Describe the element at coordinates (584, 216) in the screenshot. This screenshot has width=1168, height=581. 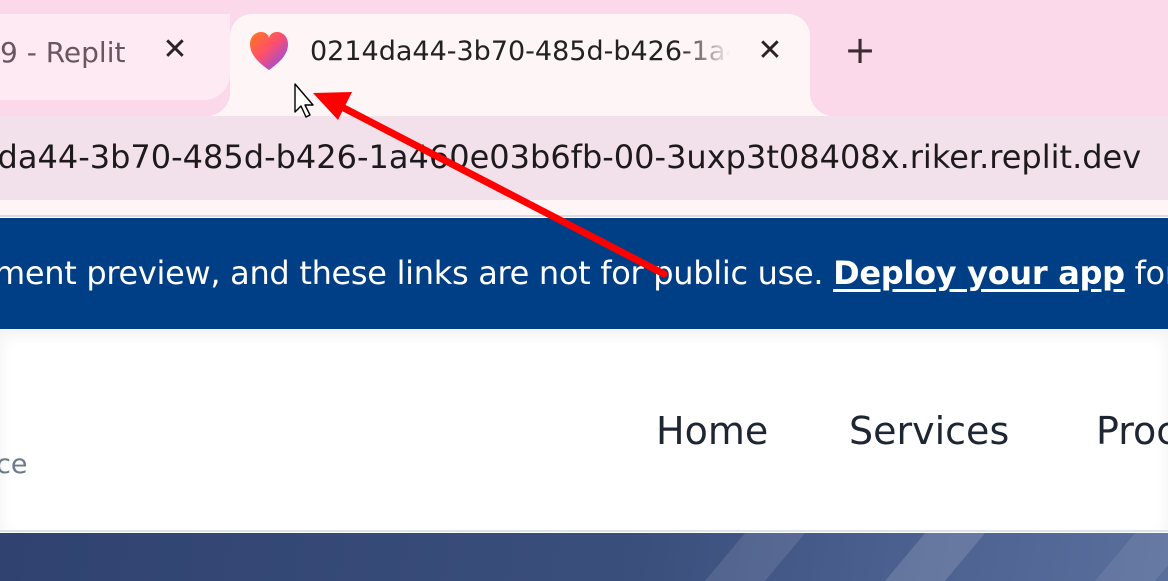
I see `toolbar-divider` at that location.